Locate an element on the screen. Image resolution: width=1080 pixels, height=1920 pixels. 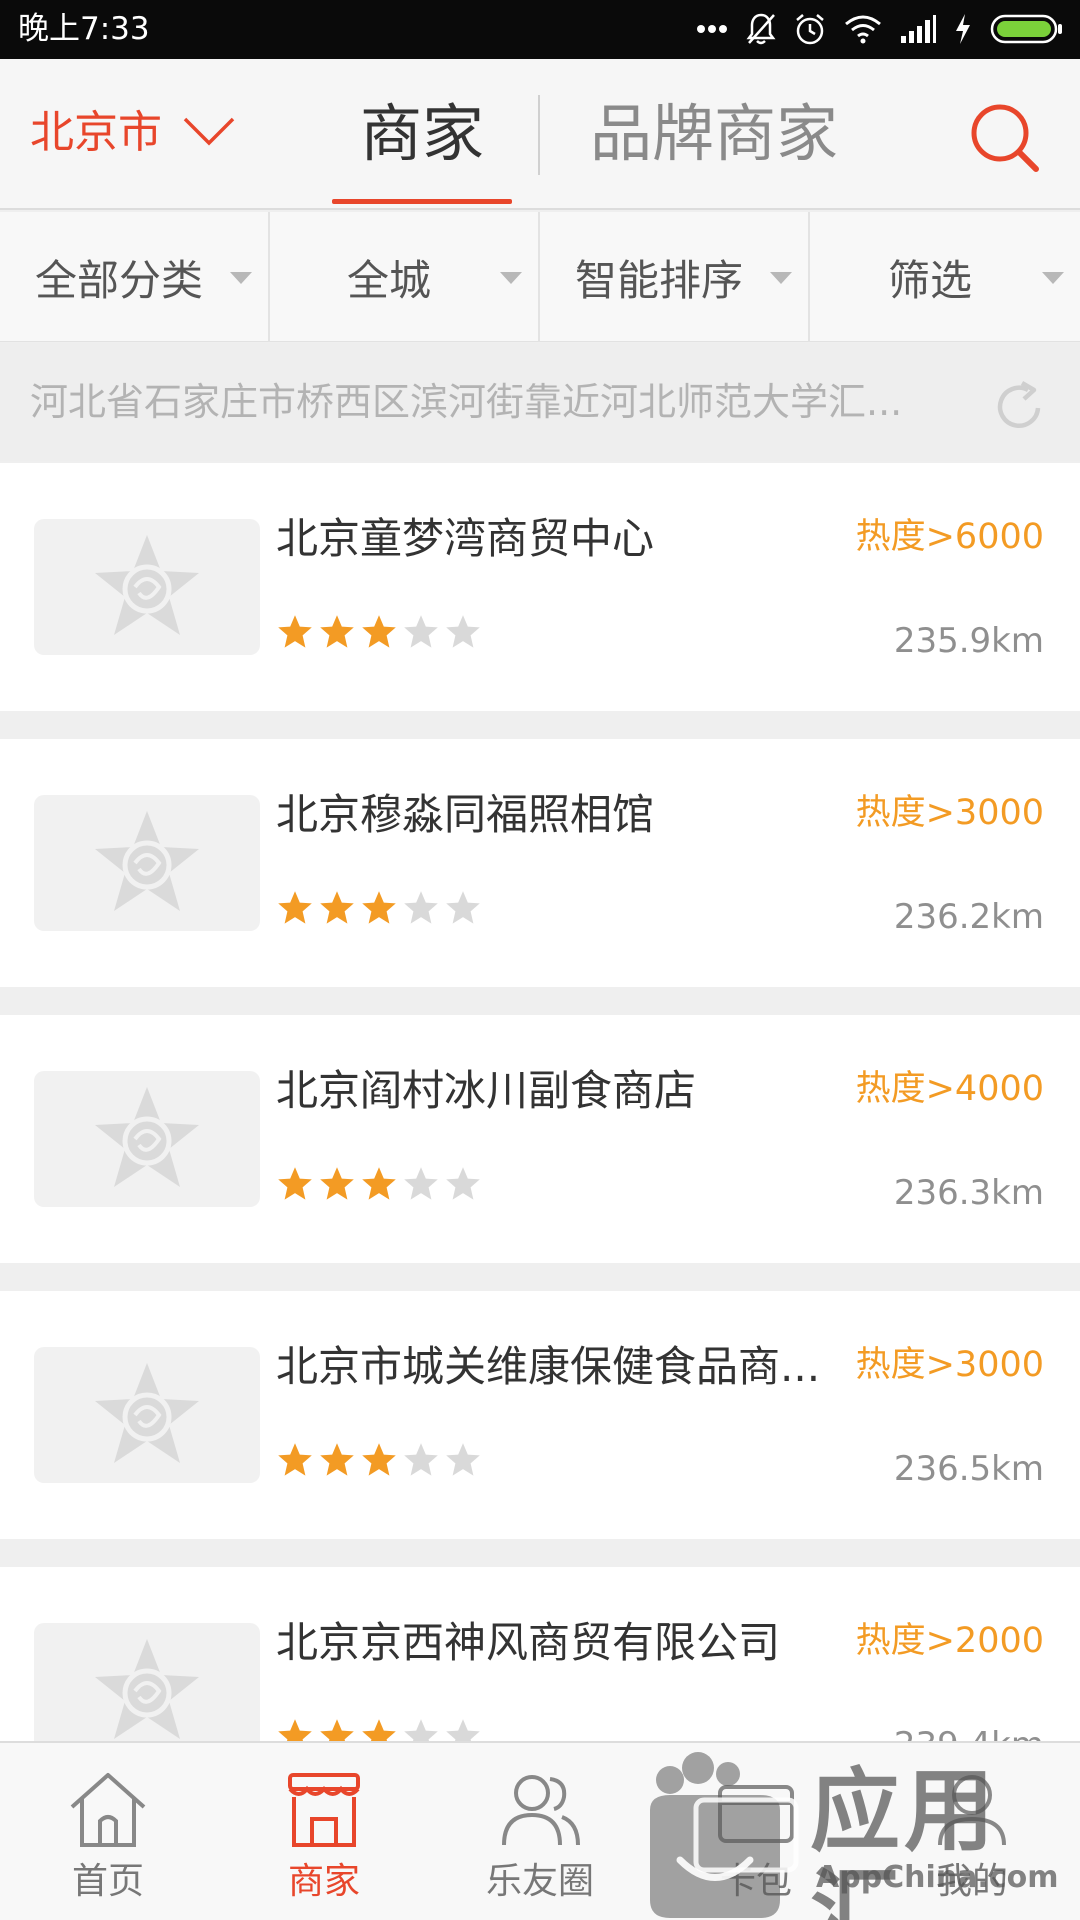
nav-profile: 我的 is located at coordinates (972, 1831).